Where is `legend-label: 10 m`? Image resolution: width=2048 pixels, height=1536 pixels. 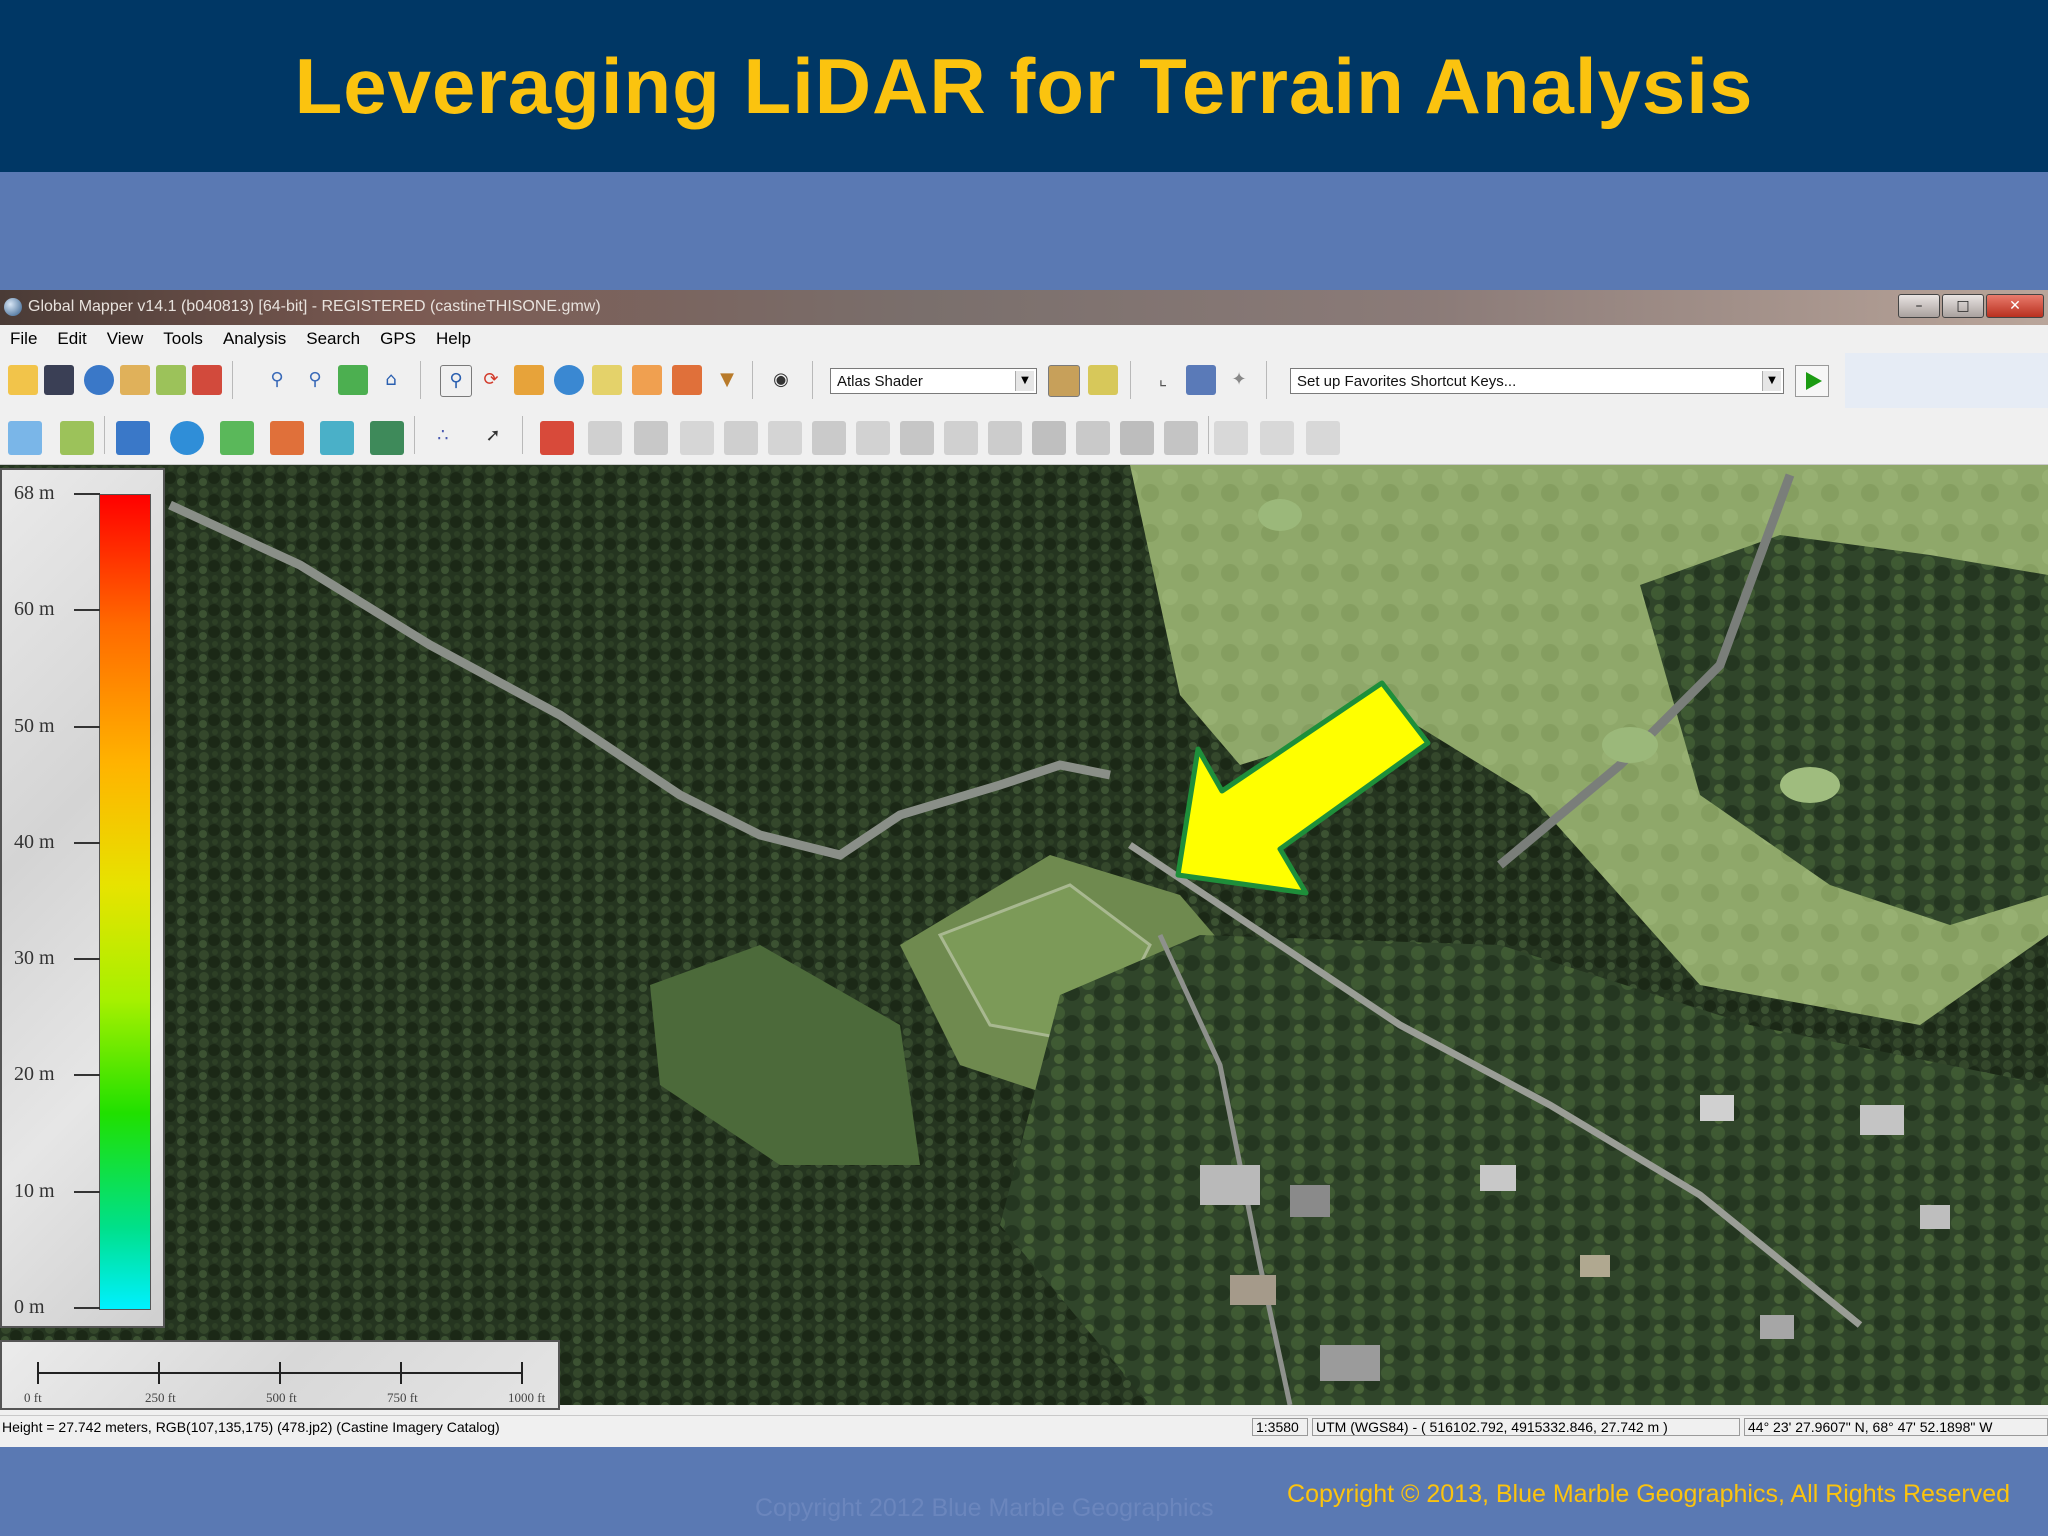
legend-label: 10 m is located at coordinates (34, 1190).